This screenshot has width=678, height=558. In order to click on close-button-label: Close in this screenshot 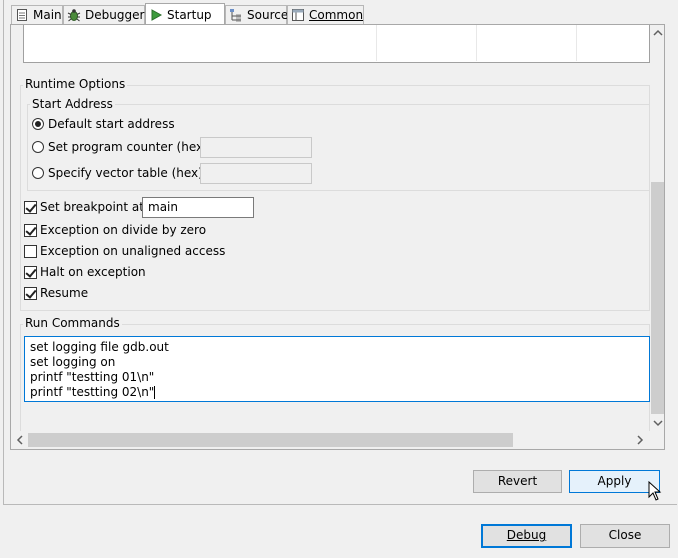, I will do `click(625, 535)`.